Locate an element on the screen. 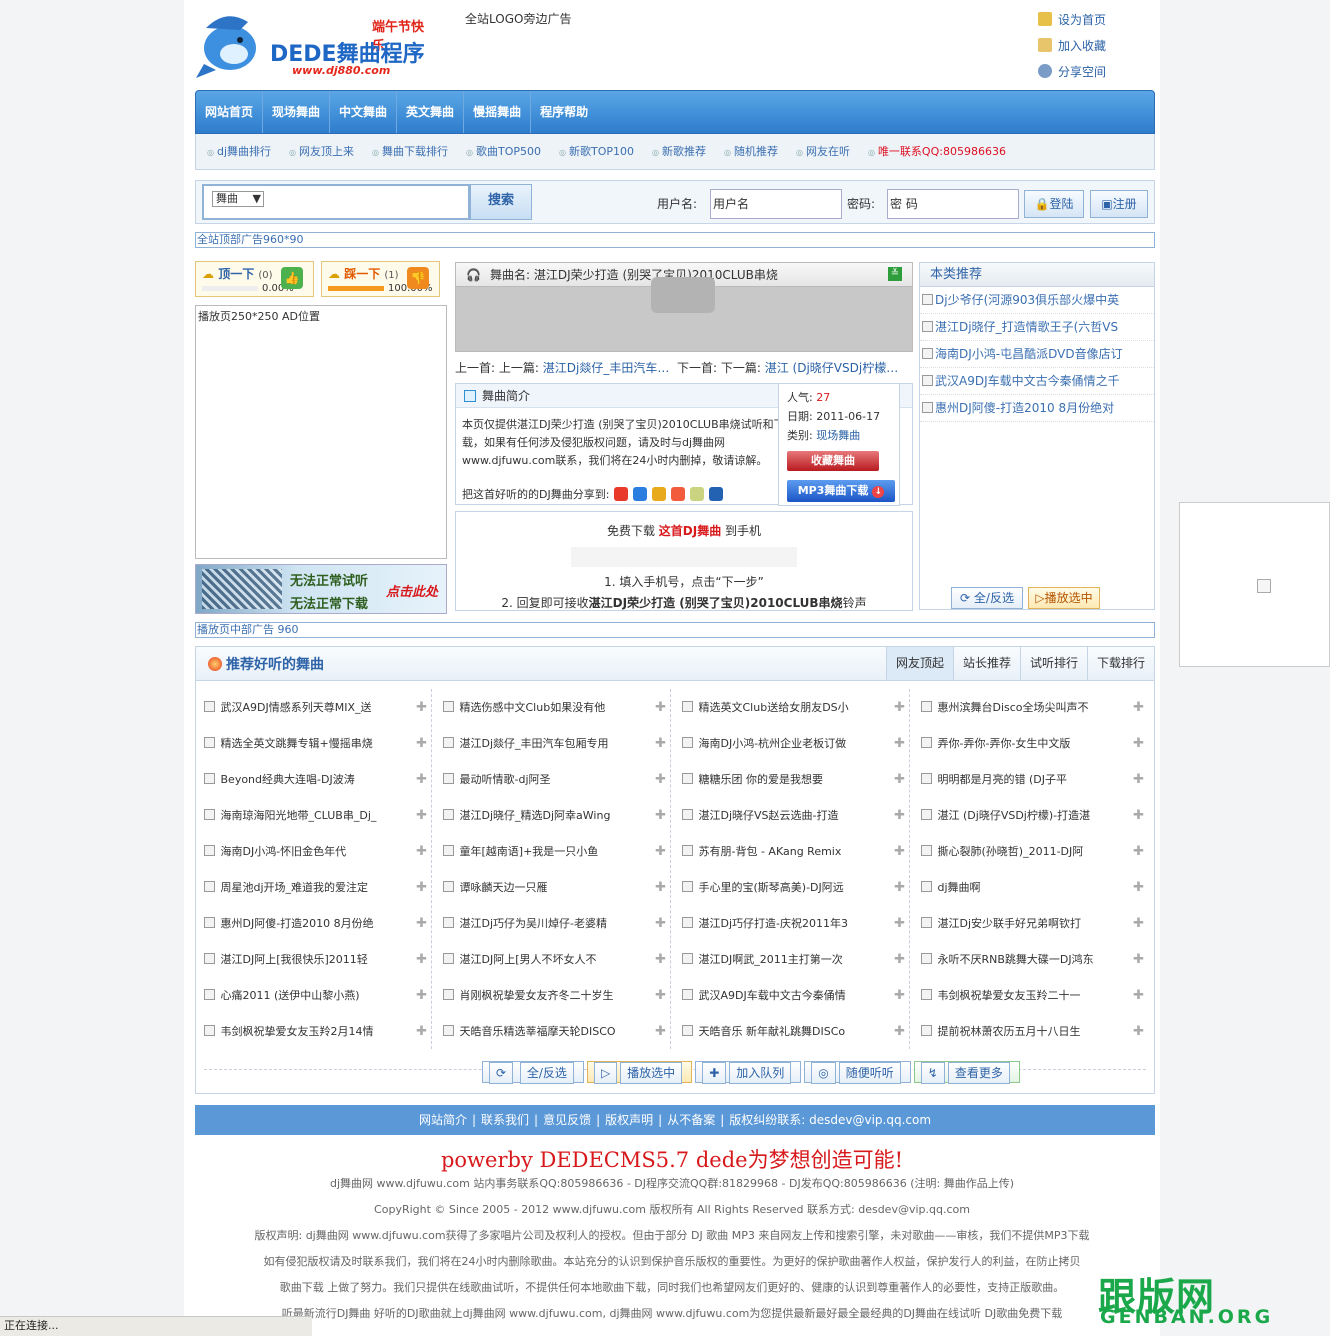 Image resolution: width=1330 pixels, height=1336 pixels. song-link: 武汉A9DJ情感系列天尊MIX_送 is located at coordinates (296, 707).